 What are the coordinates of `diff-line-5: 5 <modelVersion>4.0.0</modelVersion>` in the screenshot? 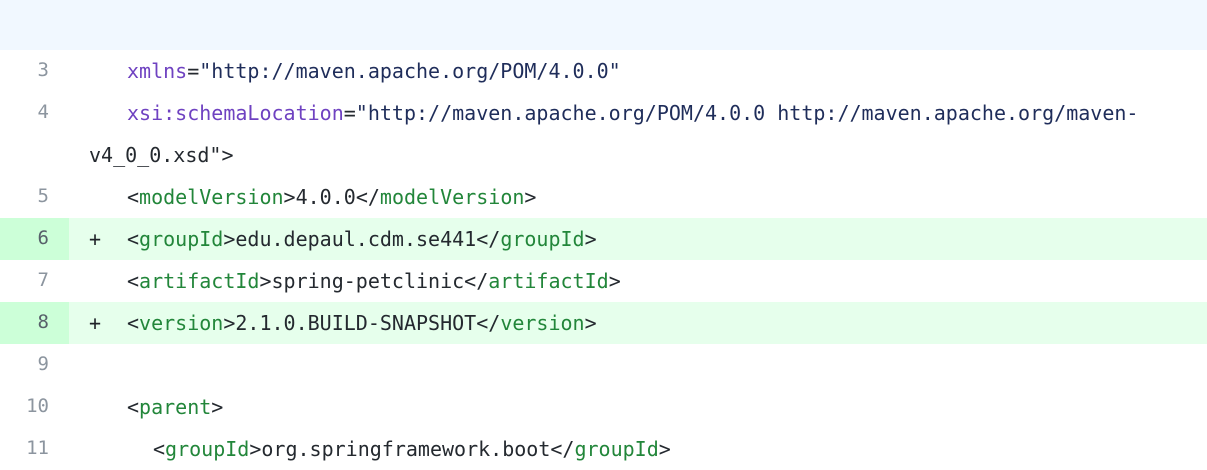 It's located at (603, 197).